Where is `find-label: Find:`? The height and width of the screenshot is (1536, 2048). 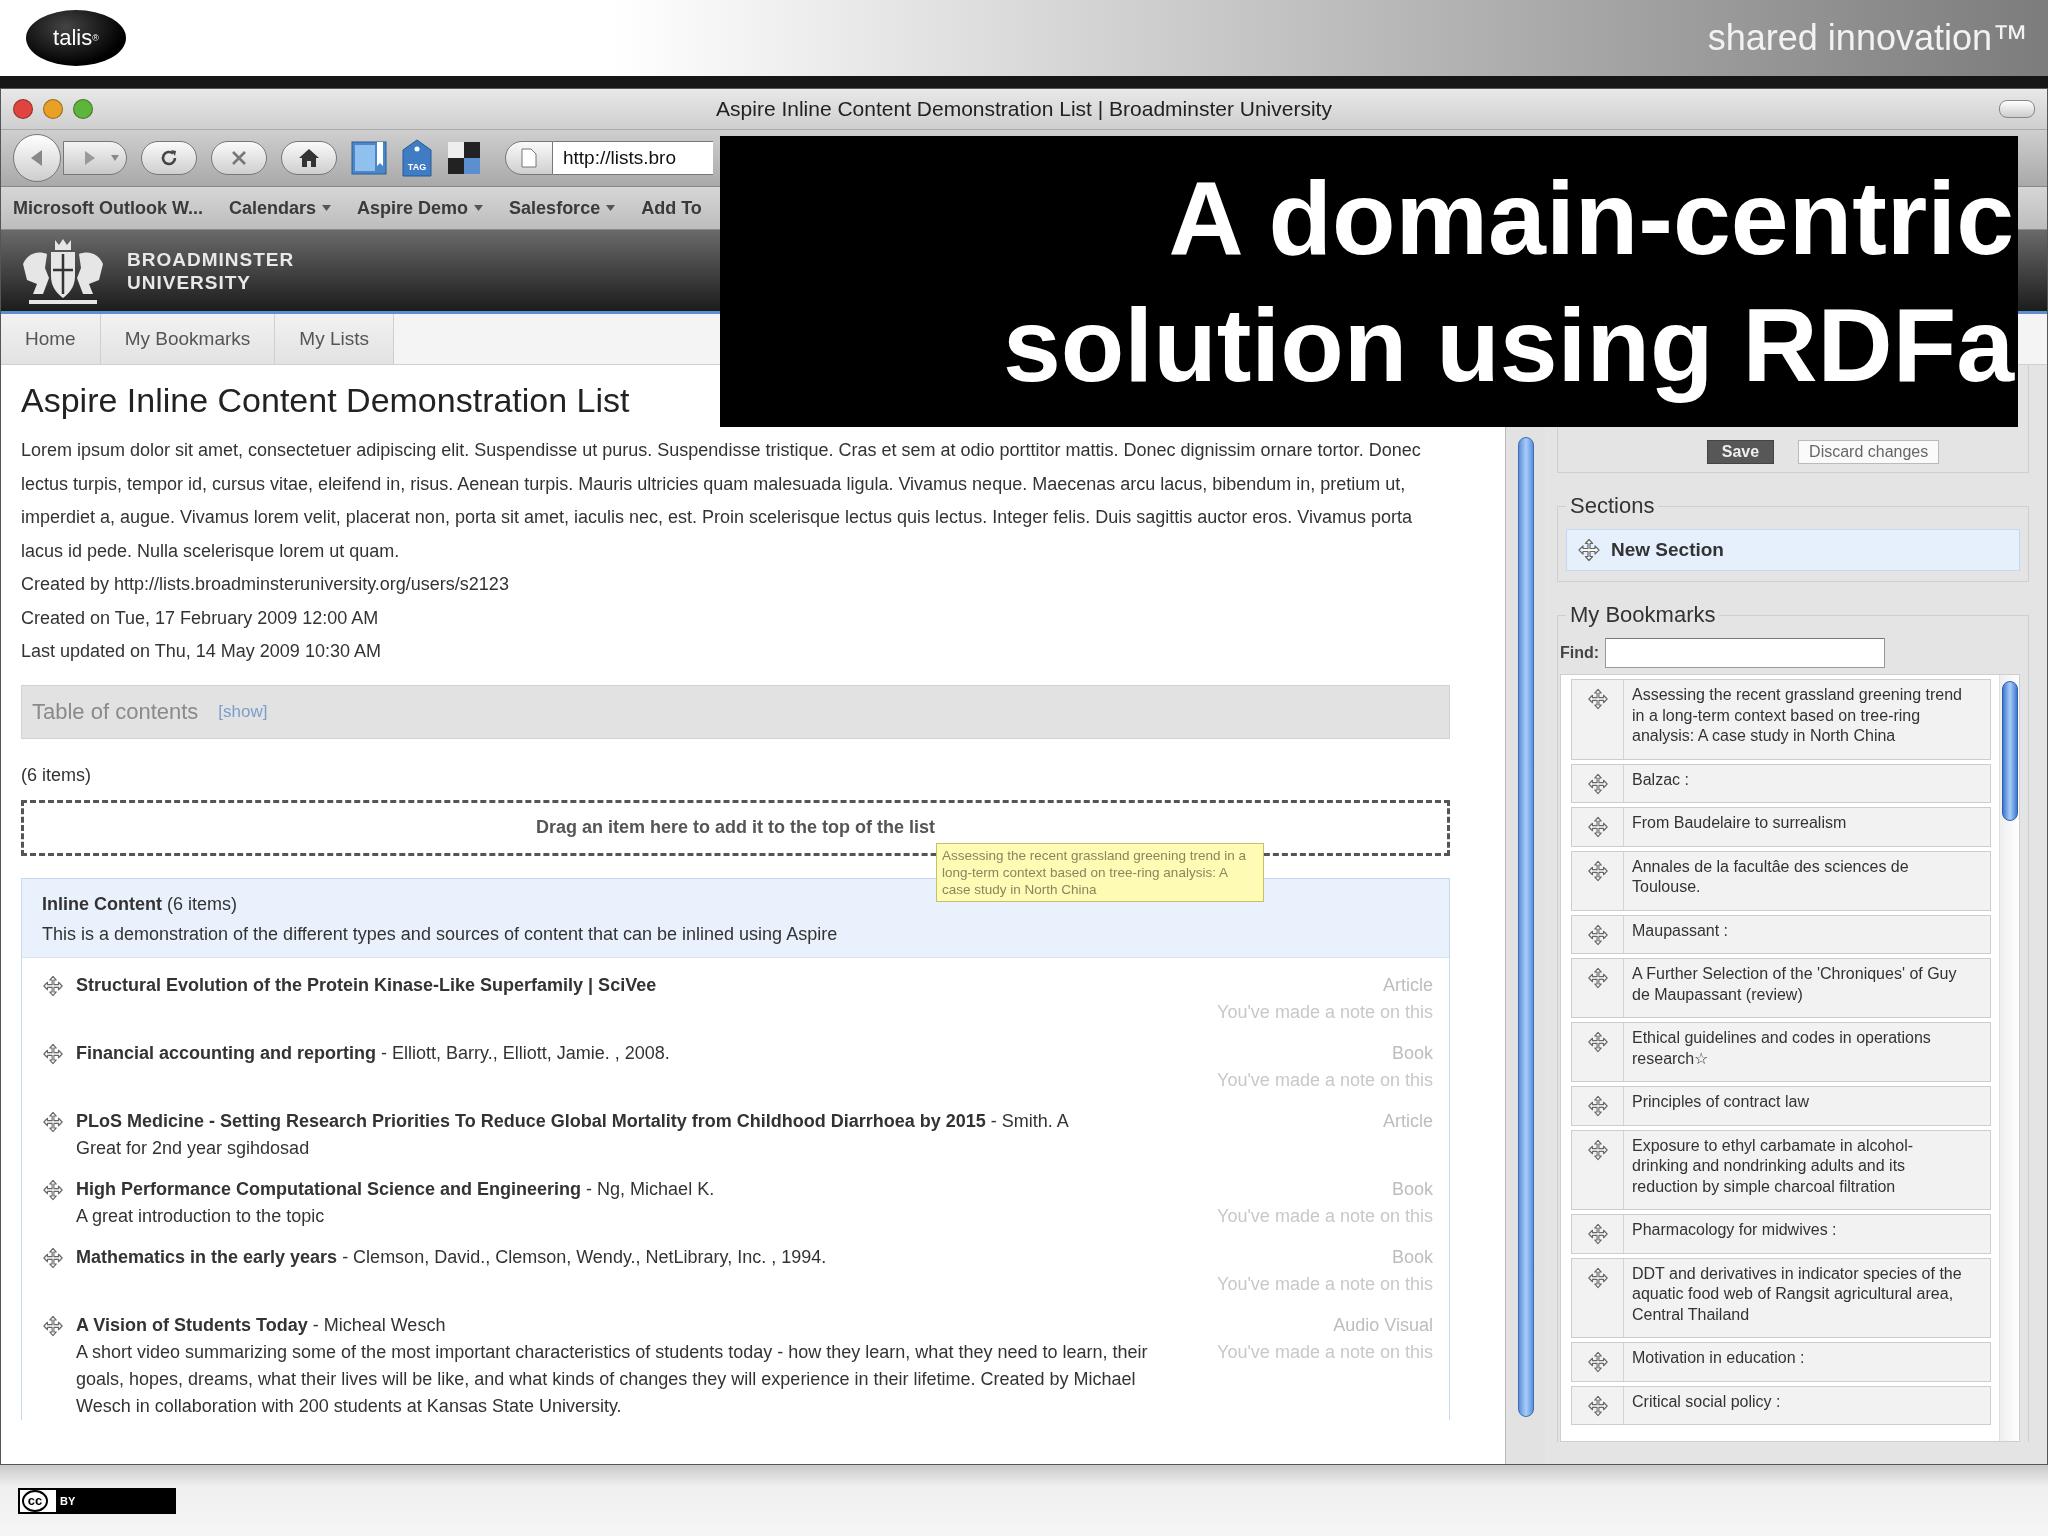
find-label: Find: is located at coordinates (1580, 653).